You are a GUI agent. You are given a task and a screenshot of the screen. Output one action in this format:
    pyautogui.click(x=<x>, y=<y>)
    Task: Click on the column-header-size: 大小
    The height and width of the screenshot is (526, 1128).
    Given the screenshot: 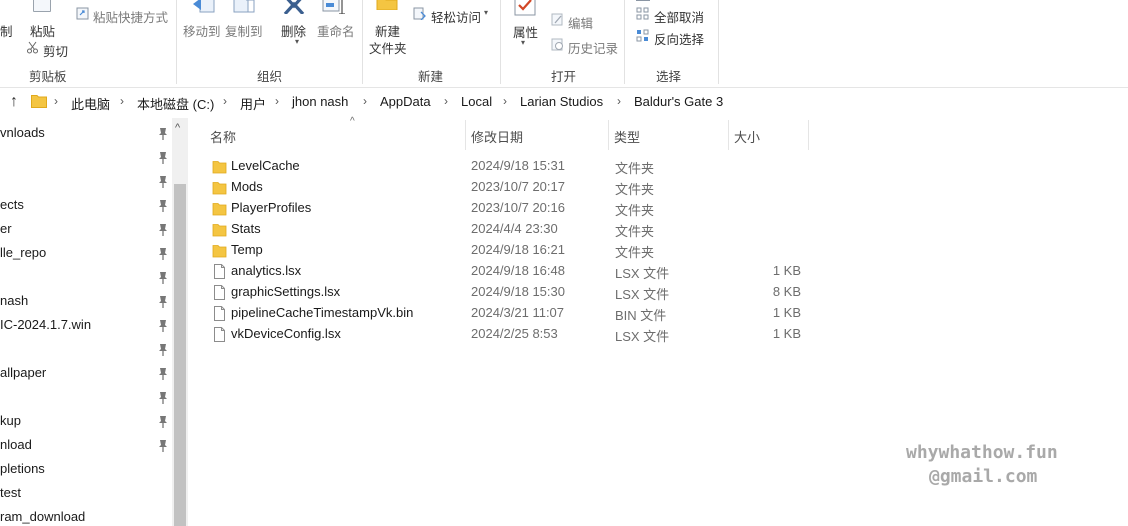 What is the action you would take?
    pyautogui.click(x=771, y=134)
    